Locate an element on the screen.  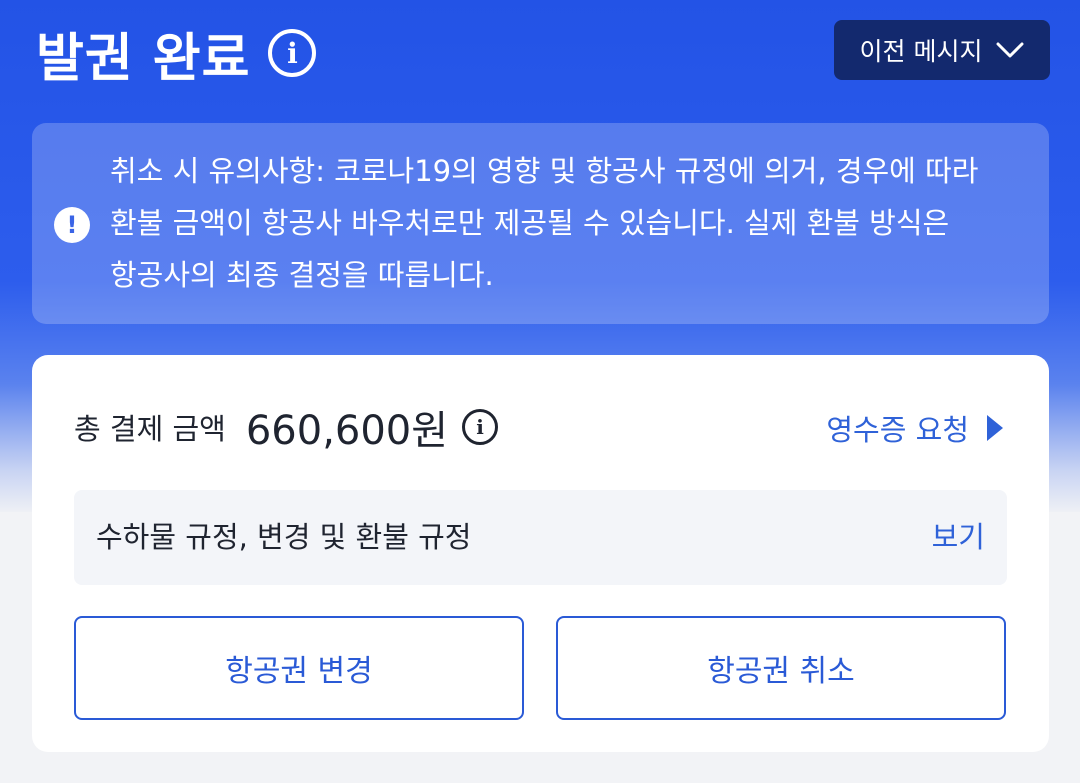
cancel-ticket-button: 항공권 취소 is located at coordinates (781, 668).